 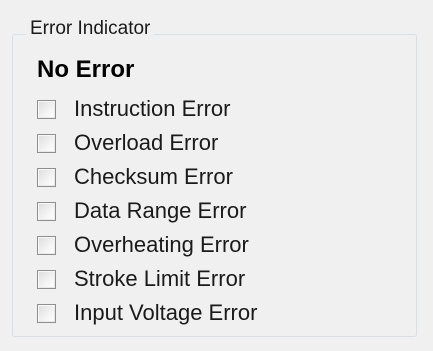 What do you see at coordinates (160, 210) in the screenshot?
I see `error-label: Data Range Error` at bounding box center [160, 210].